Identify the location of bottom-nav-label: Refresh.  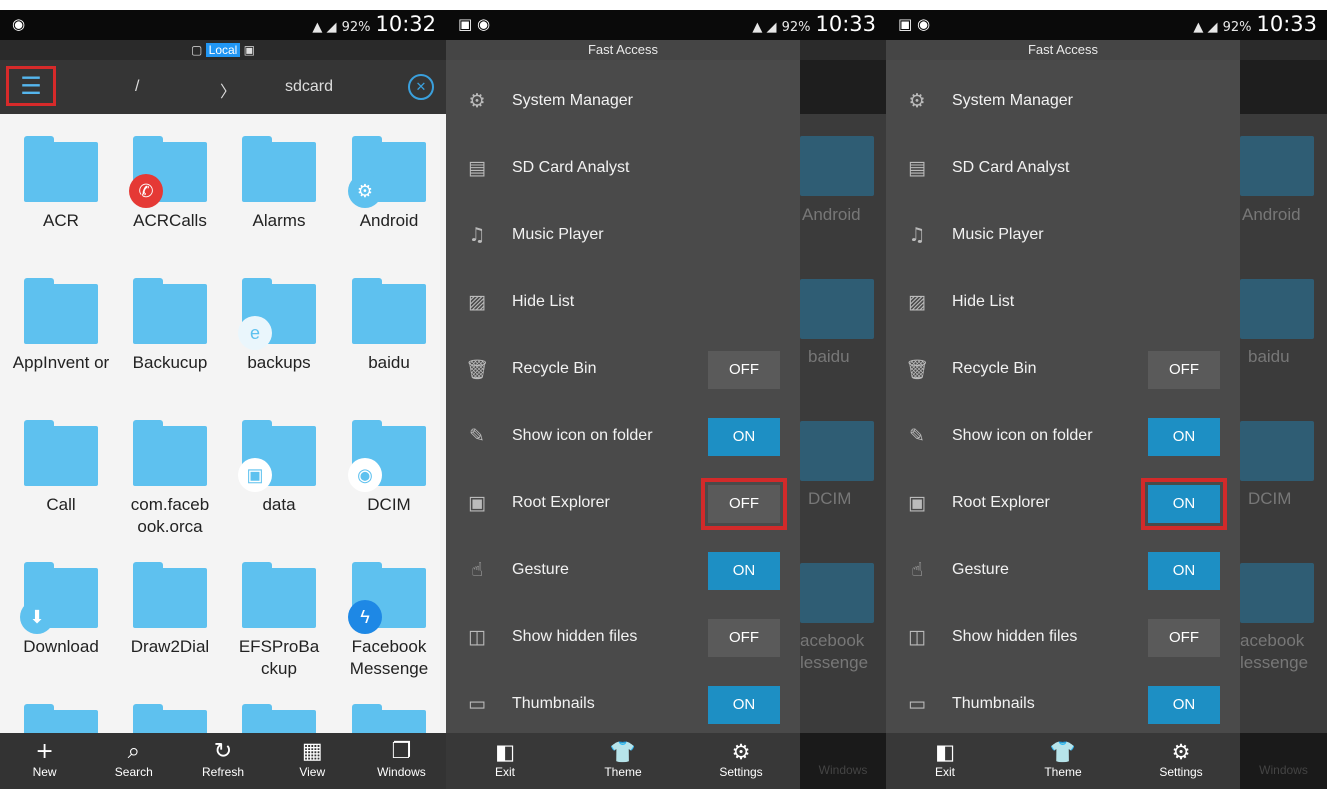
(223, 772).